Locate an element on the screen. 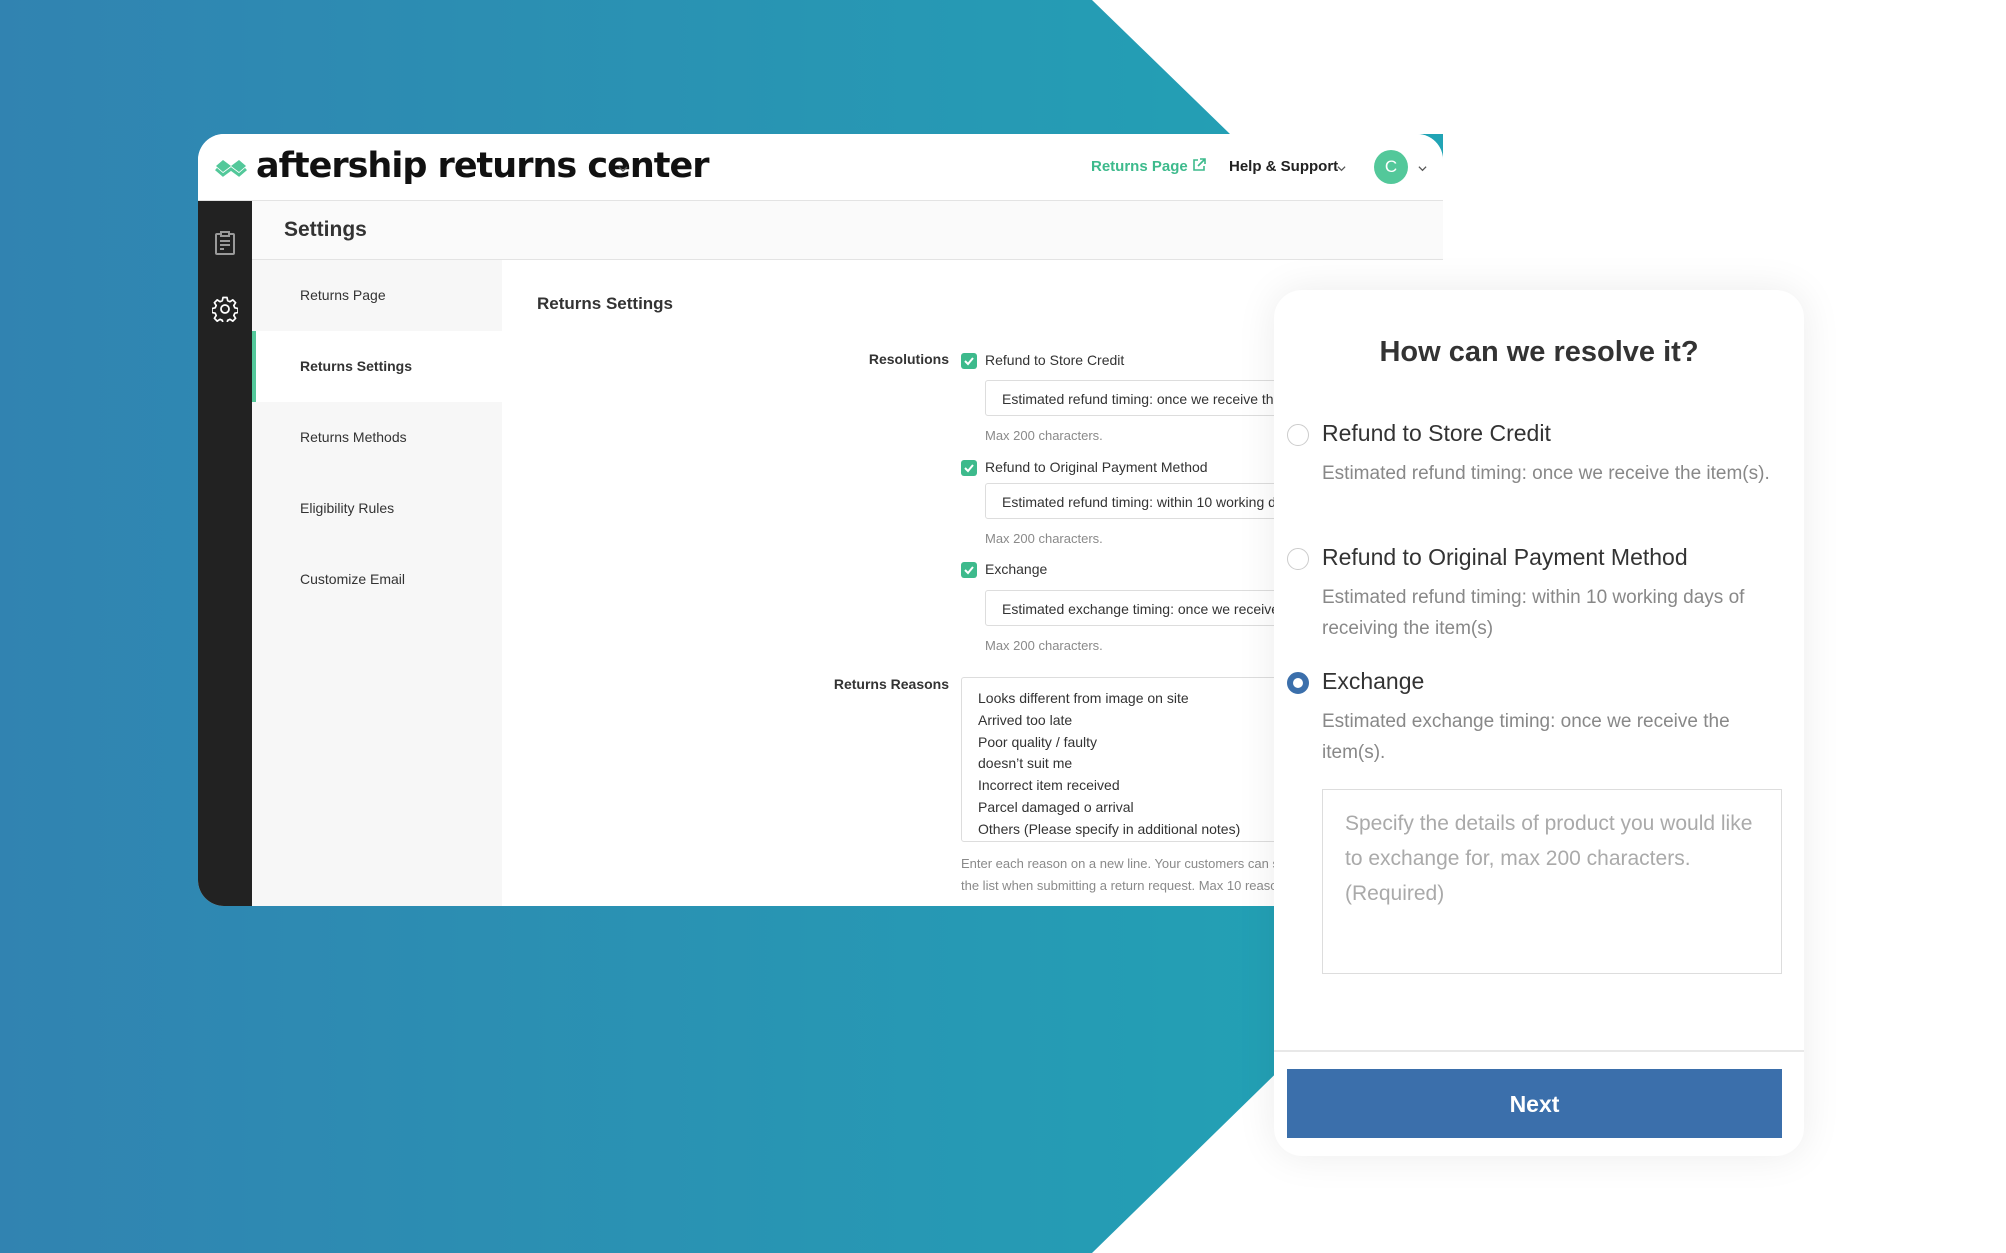  nav-label: Returns Methods is located at coordinates (353, 437).